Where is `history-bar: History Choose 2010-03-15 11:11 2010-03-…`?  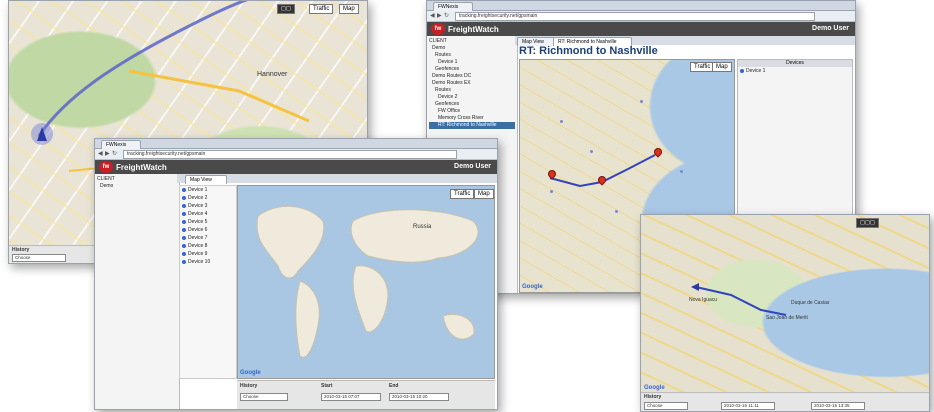
history-bar: History Choose 2010-03-15 11:11 2010-03-… is located at coordinates (785, 401).